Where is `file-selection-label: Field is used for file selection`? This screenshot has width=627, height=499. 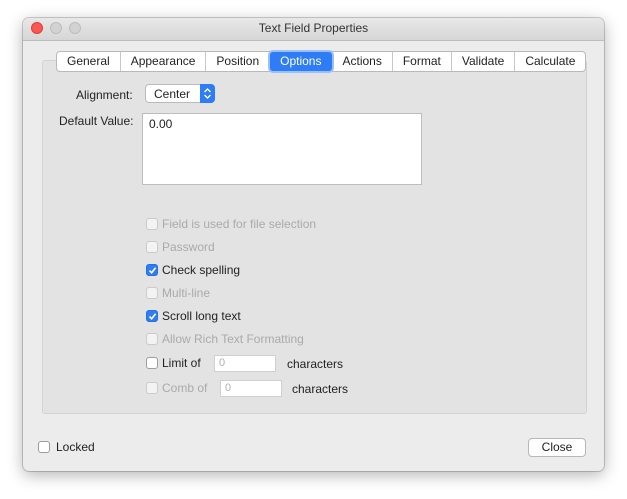
file-selection-label: Field is used for file selection is located at coordinates (239, 224).